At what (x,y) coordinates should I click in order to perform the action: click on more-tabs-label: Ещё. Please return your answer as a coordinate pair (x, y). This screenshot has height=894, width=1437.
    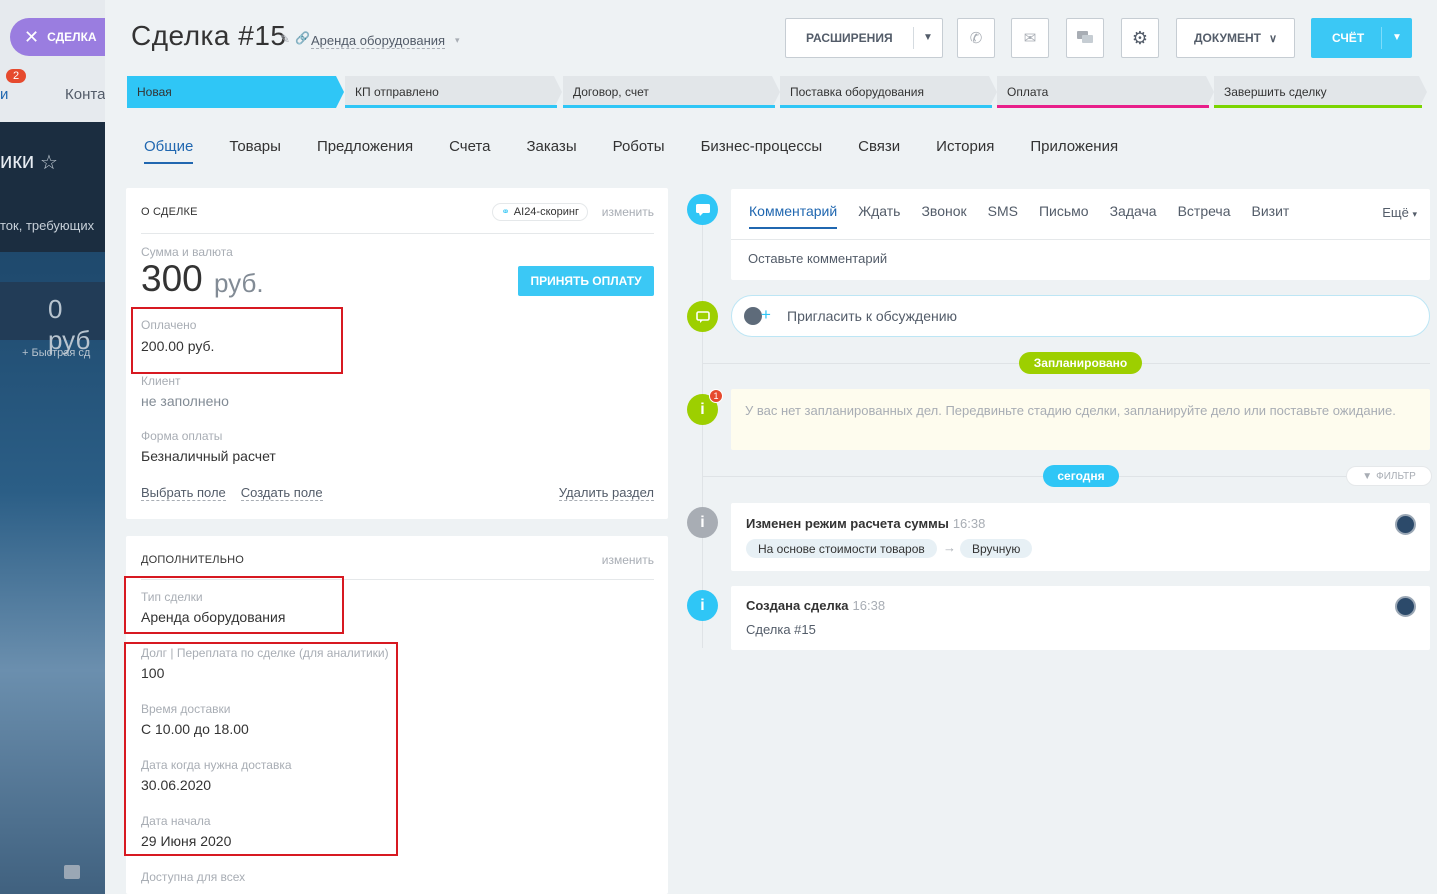
    Looking at the image, I should click on (1395, 212).